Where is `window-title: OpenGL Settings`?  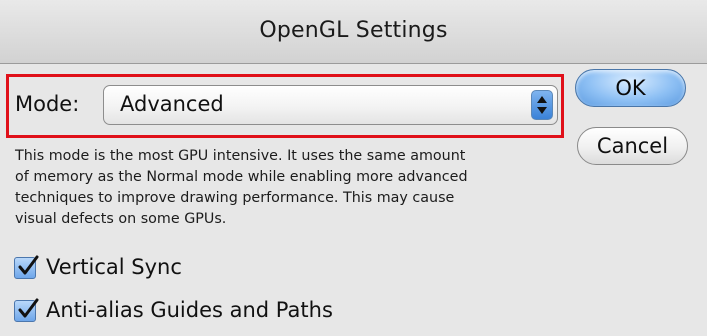
window-title: OpenGL Settings is located at coordinates (353, 30).